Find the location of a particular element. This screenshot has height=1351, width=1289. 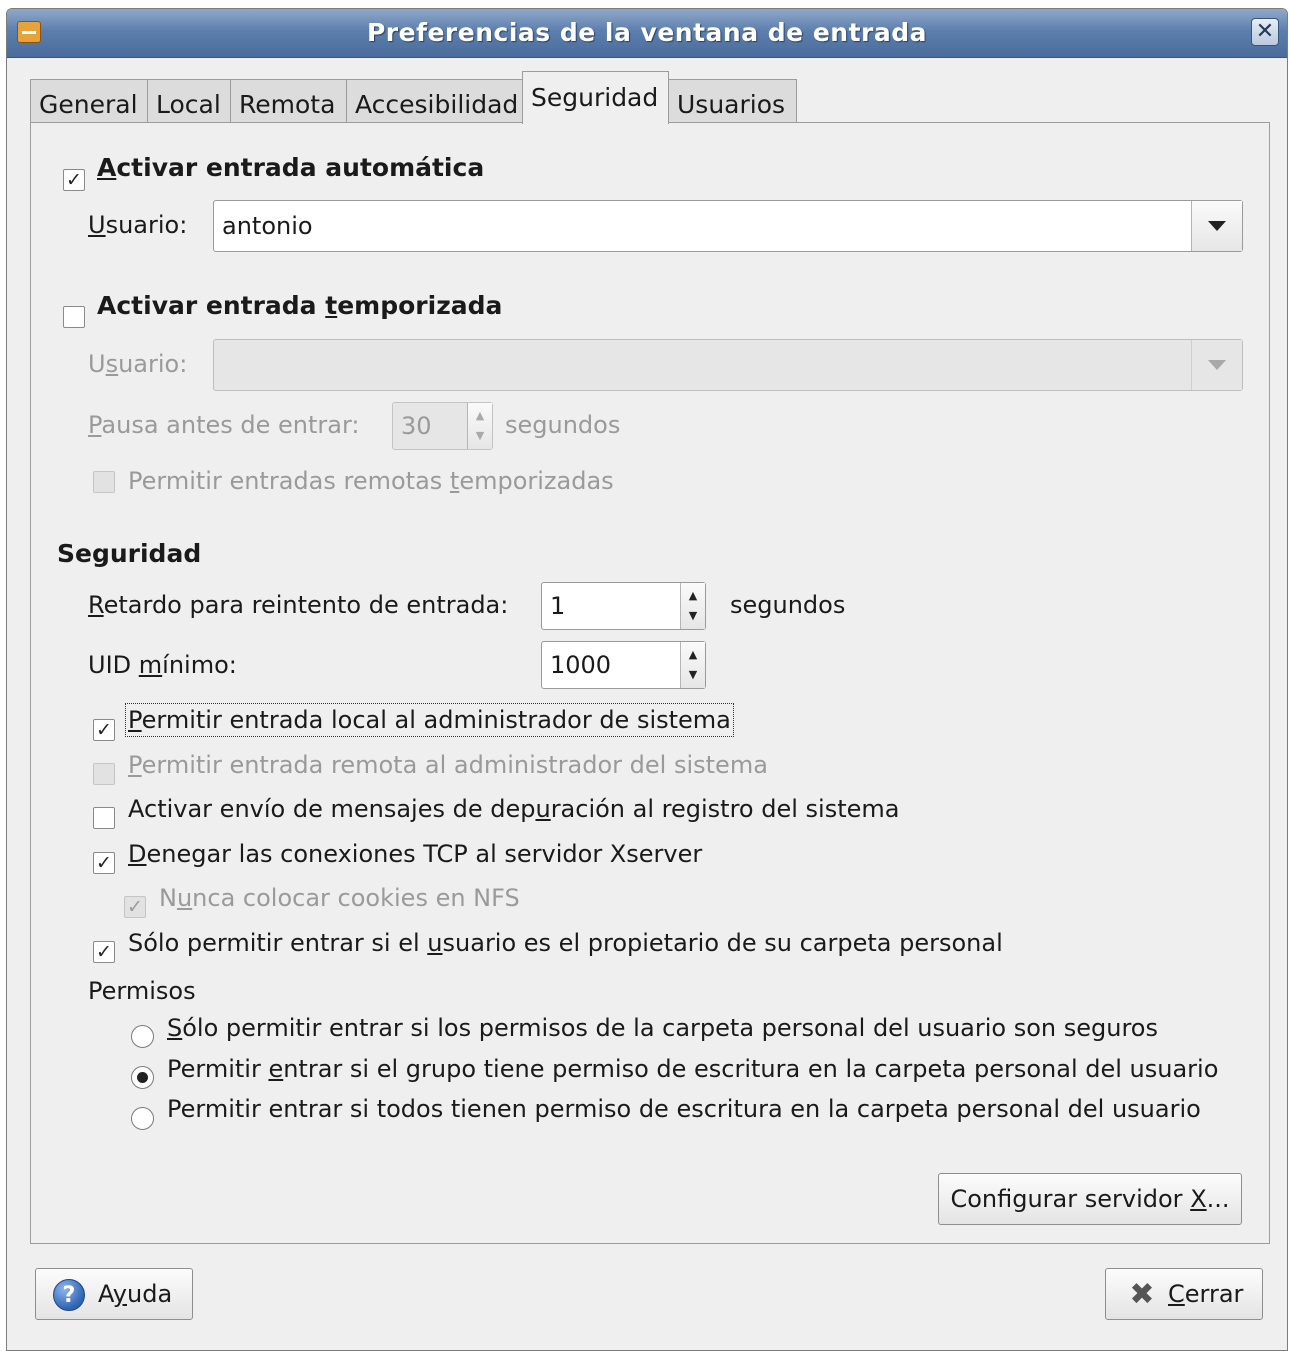

timed-remote-label: Permitir entradas remotas temporizadas is located at coordinates (371, 481).